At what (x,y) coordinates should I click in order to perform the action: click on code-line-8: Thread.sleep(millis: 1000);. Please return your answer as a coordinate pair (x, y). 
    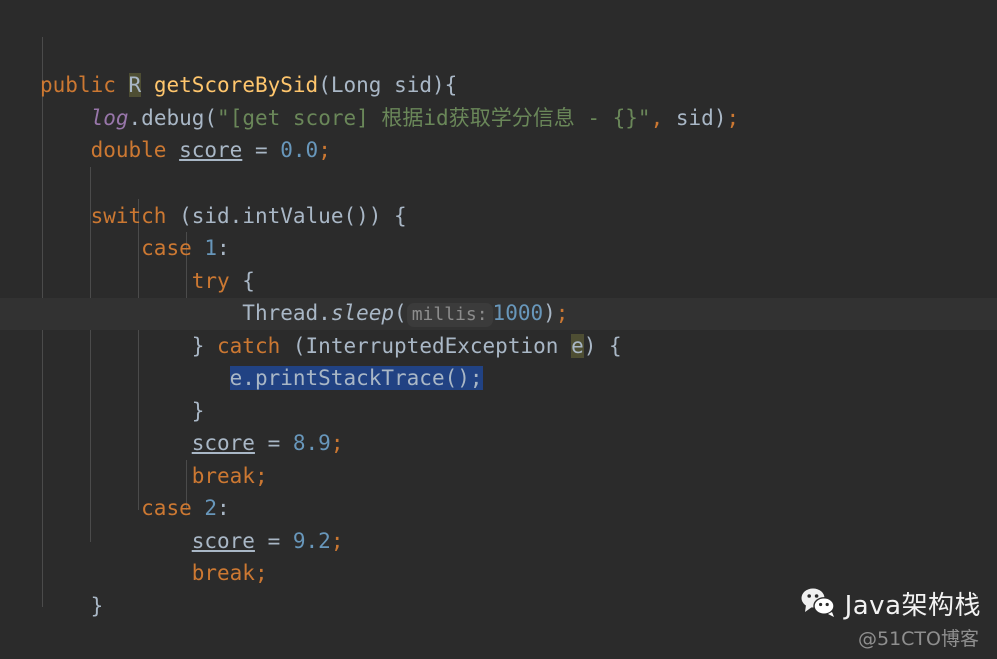
    Looking at the image, I should click on (498, 280).